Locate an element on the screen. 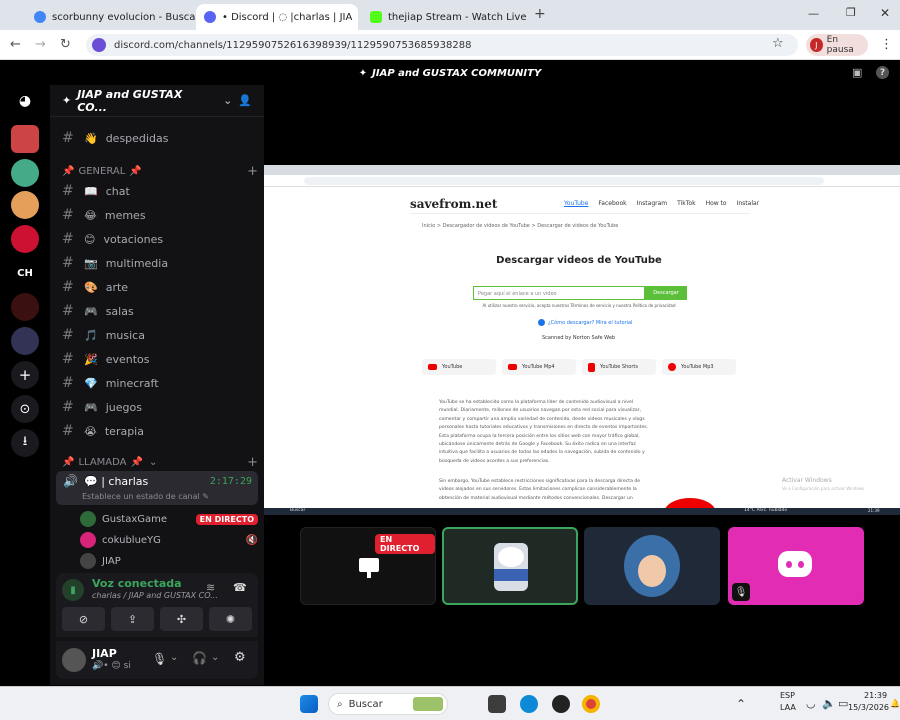  clock-time: 21:39 is located at coordinates (875, 695).